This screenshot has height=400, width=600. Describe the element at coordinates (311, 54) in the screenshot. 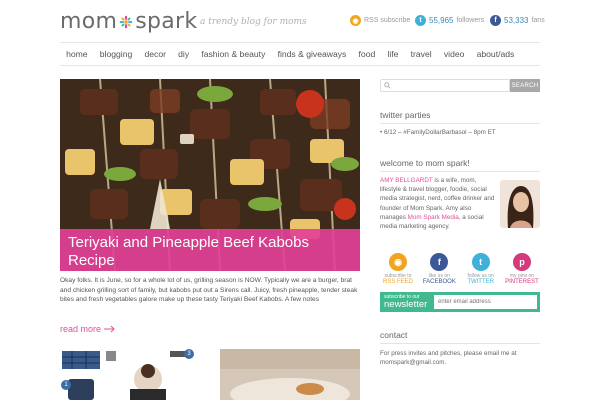

I see `nav-finds-giveaways: finds & giveaways` at that location.